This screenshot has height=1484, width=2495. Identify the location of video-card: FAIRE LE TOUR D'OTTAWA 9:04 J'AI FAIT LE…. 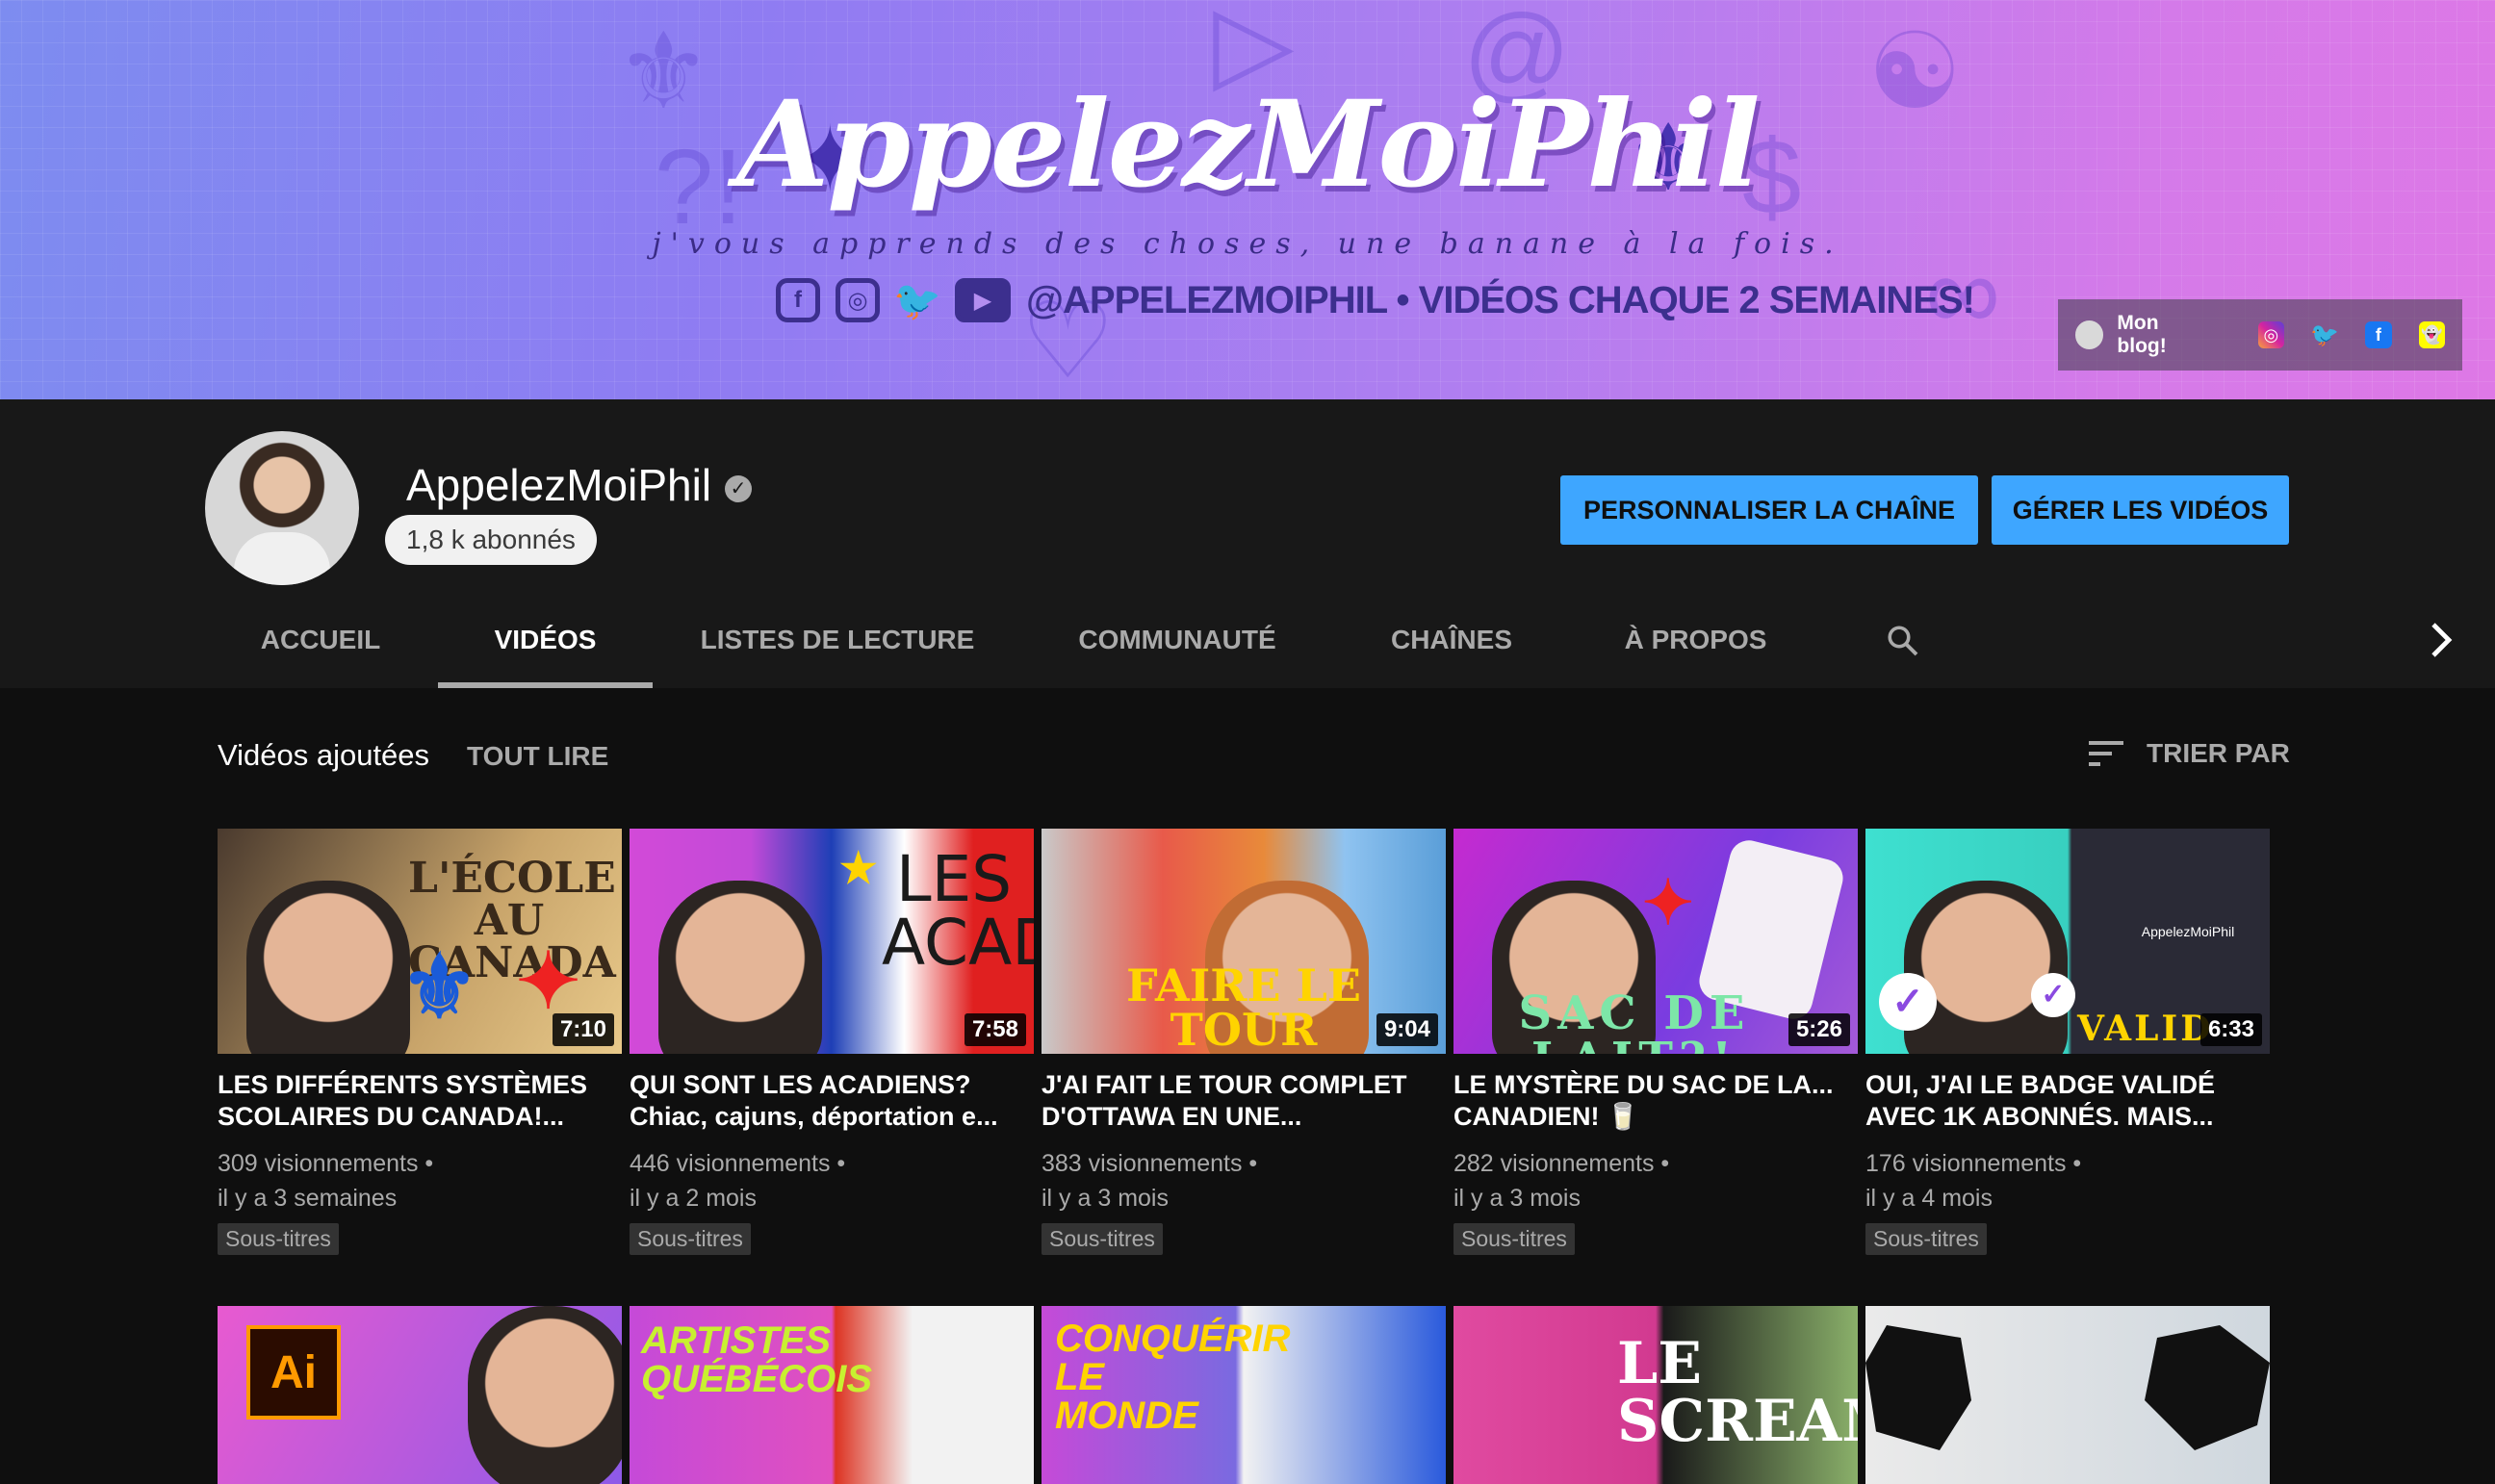
(1244, 1042).